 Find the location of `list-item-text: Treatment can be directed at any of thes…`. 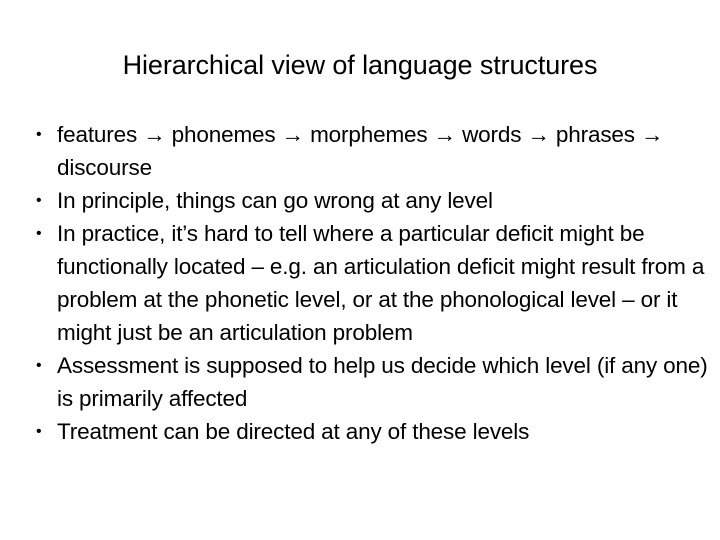

list-item-text: Treatment can be directed at any of thes… is located at coordinates (293, 431).